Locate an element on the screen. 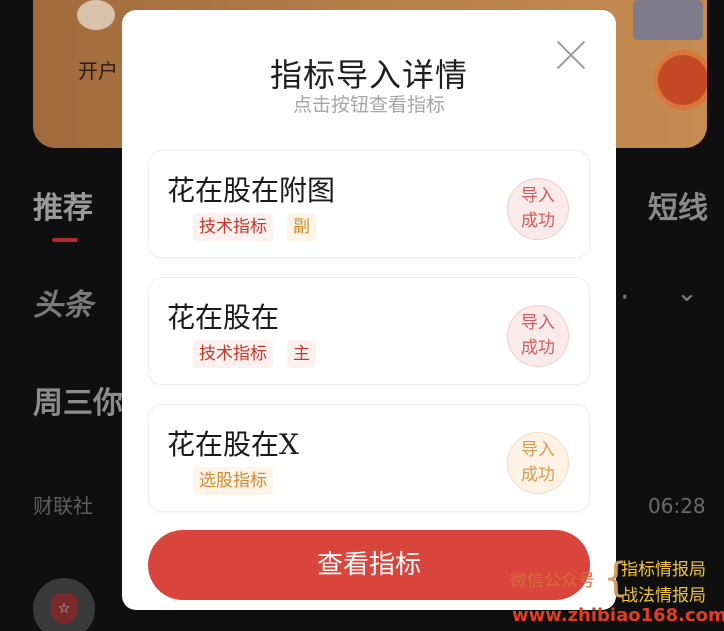 The width and height of the screenshot is (724, 631). news-headline: 周三你 is located at coordinates (78, 400).